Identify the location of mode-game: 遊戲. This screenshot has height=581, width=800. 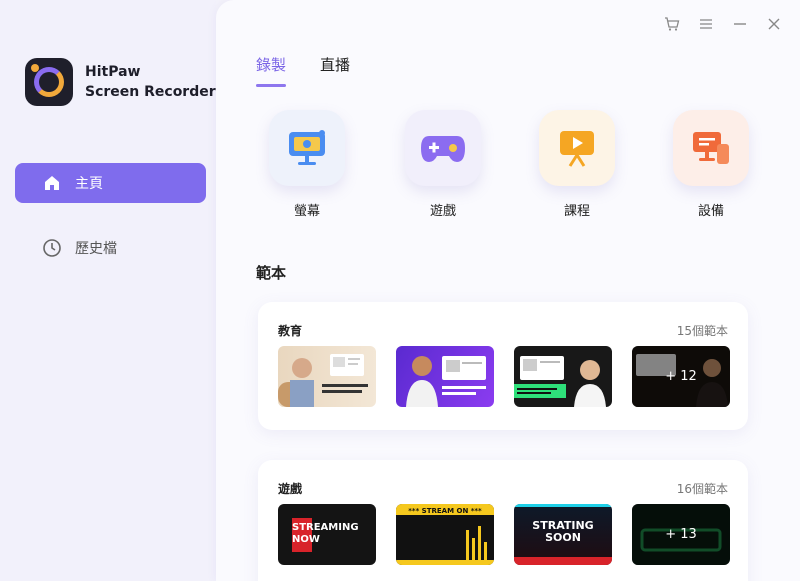
(443, 164).